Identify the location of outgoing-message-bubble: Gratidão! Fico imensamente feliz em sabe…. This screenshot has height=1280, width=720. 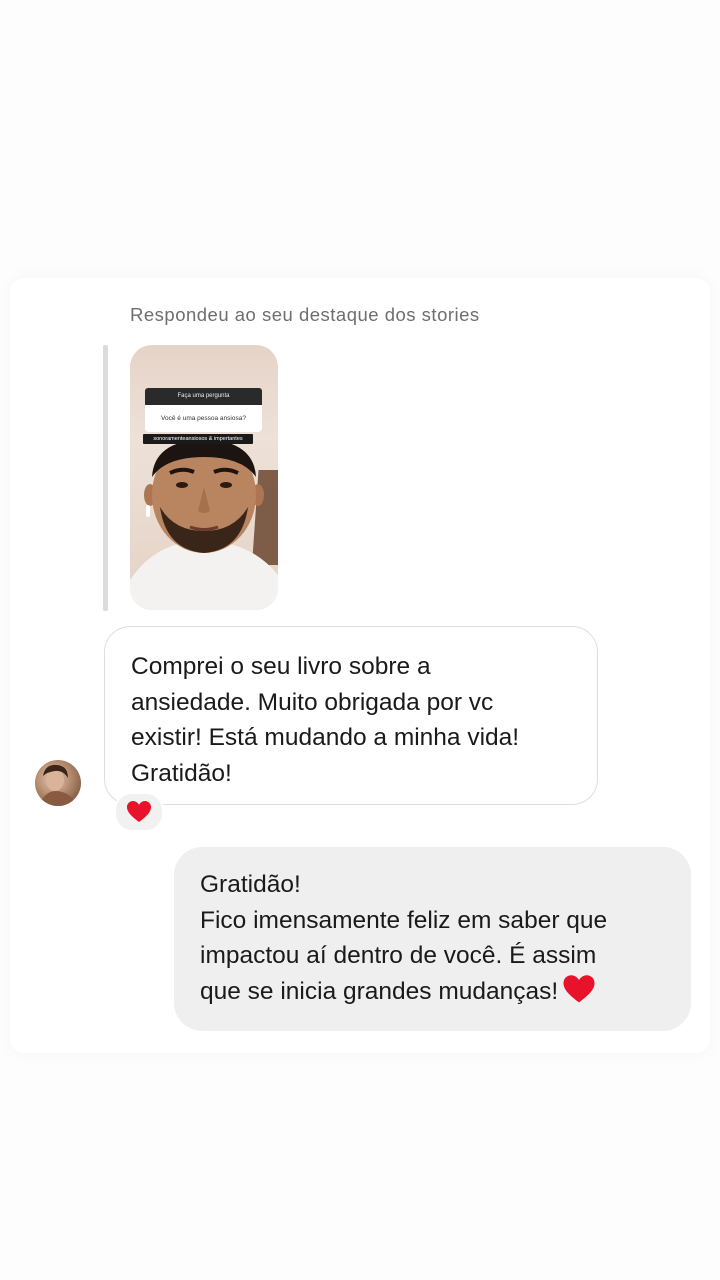
(432, 939).